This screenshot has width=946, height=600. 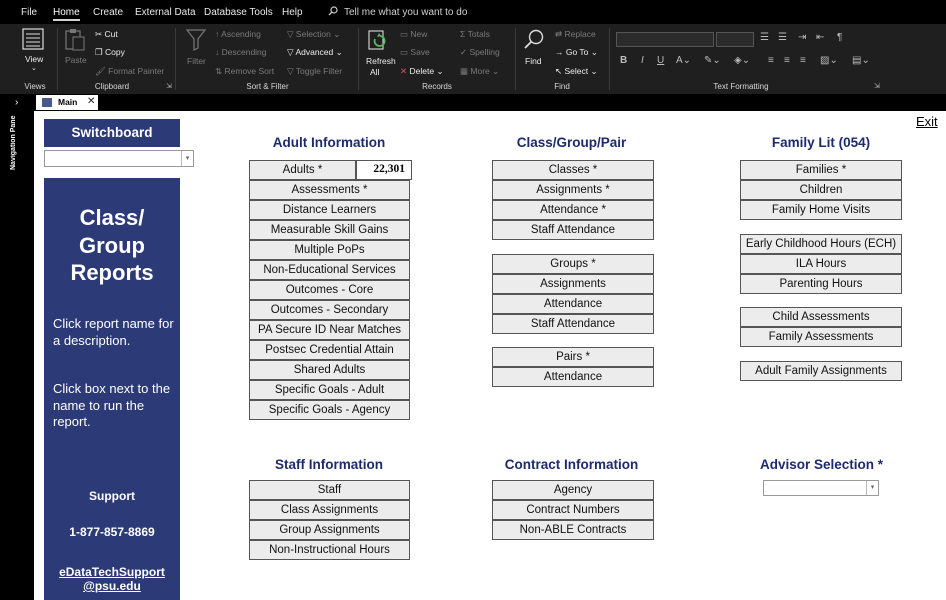 I want to click on toggle-filter-label: Toggle Filter, so click(x=319, y=71).